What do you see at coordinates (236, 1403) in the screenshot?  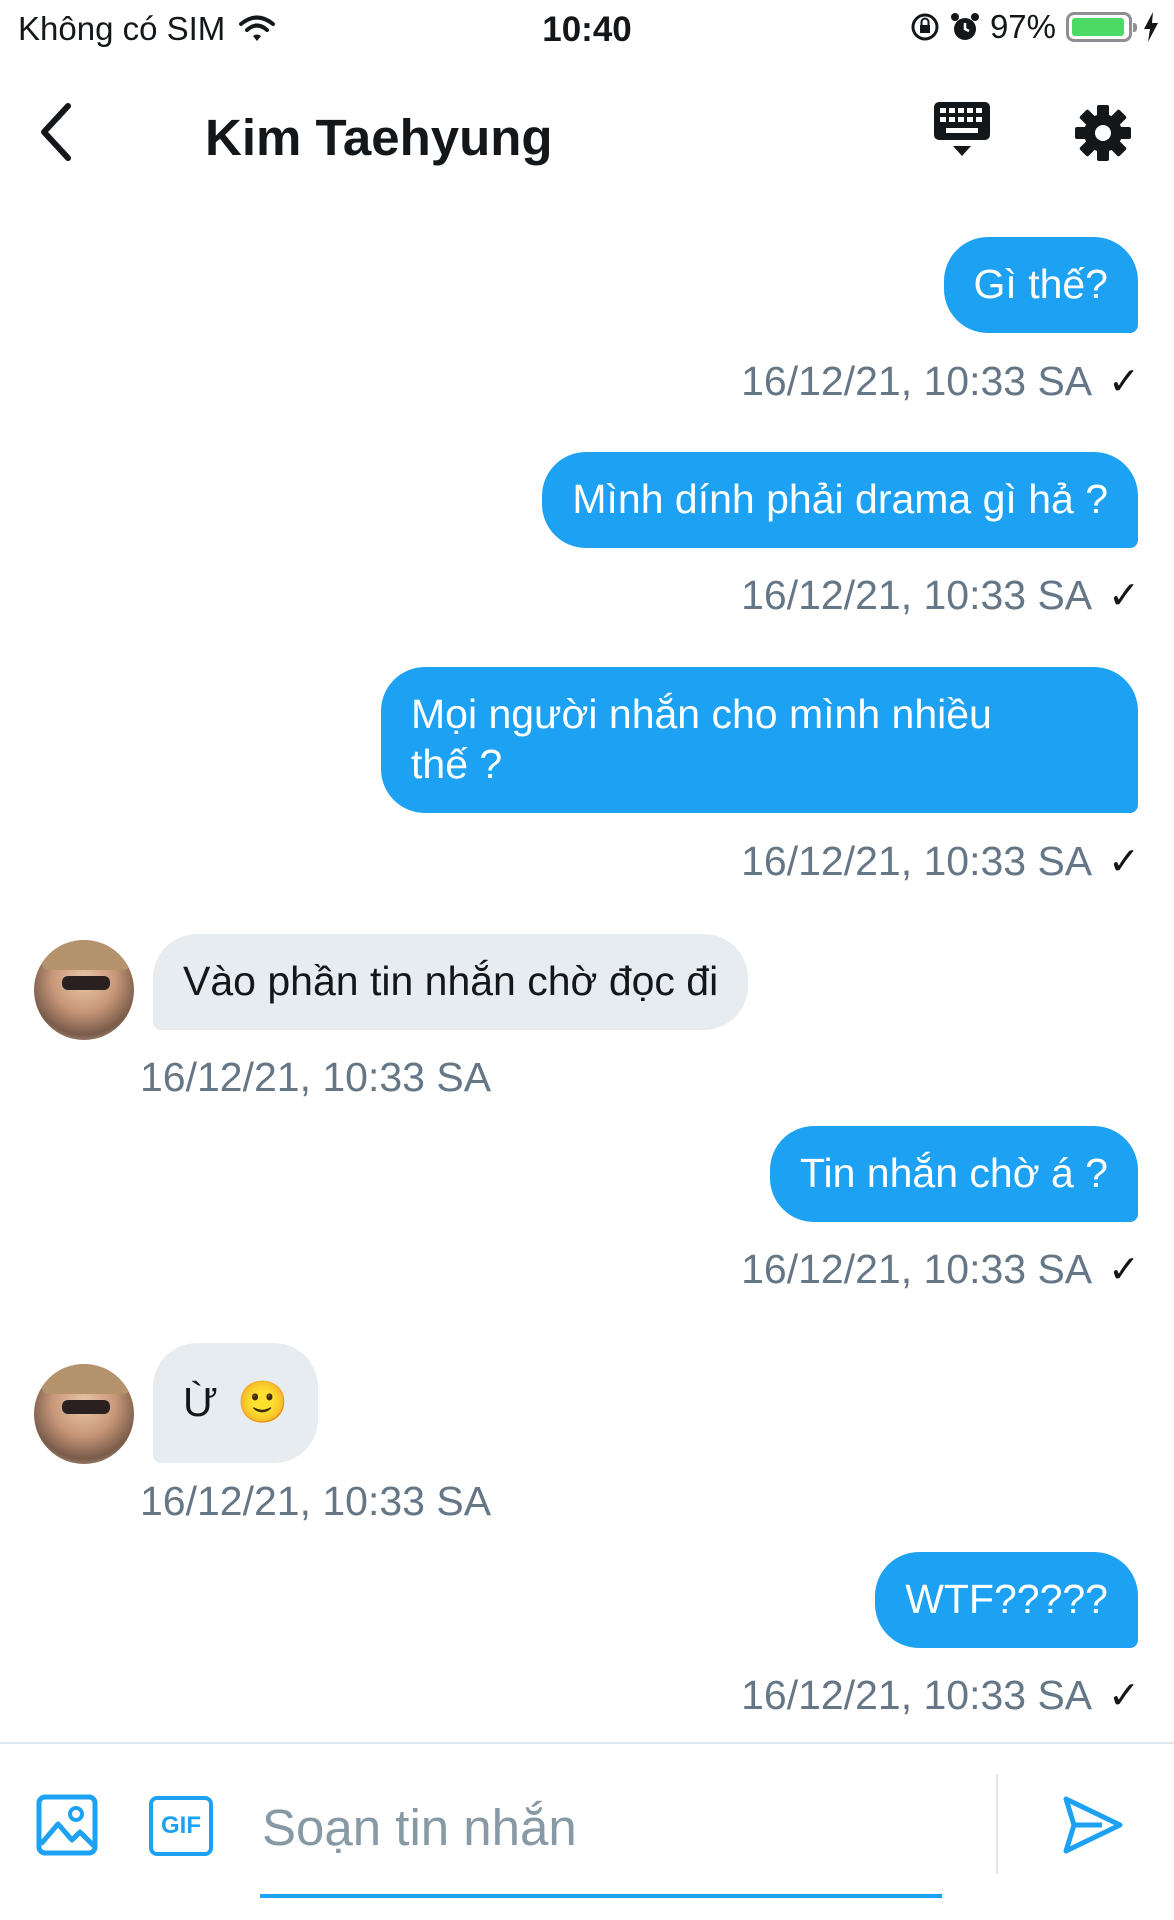 I see `message-bubble-incoming: Ừ 🙂` at bounding box center [236, 1403].